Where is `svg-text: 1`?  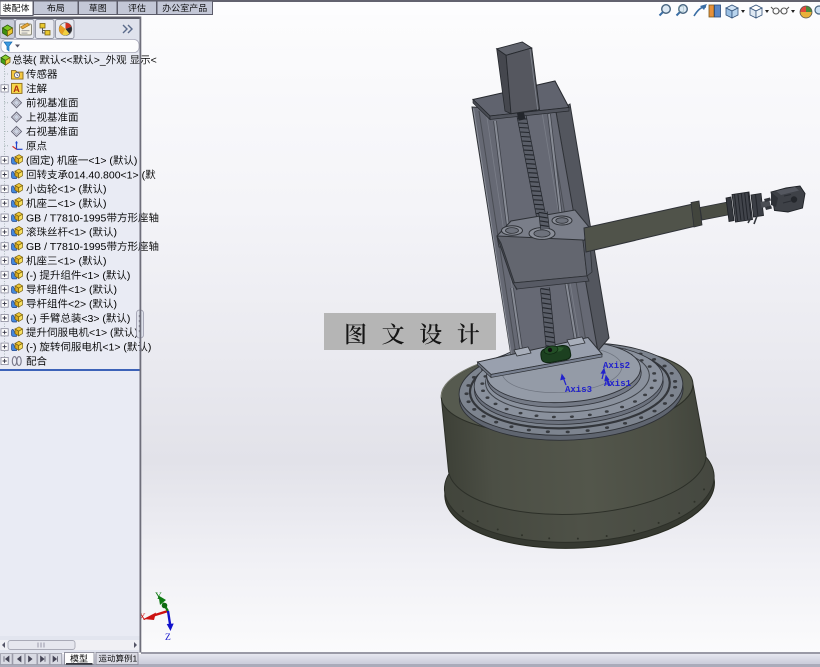
svg-text: 1 is located at coordinates (135, 659).